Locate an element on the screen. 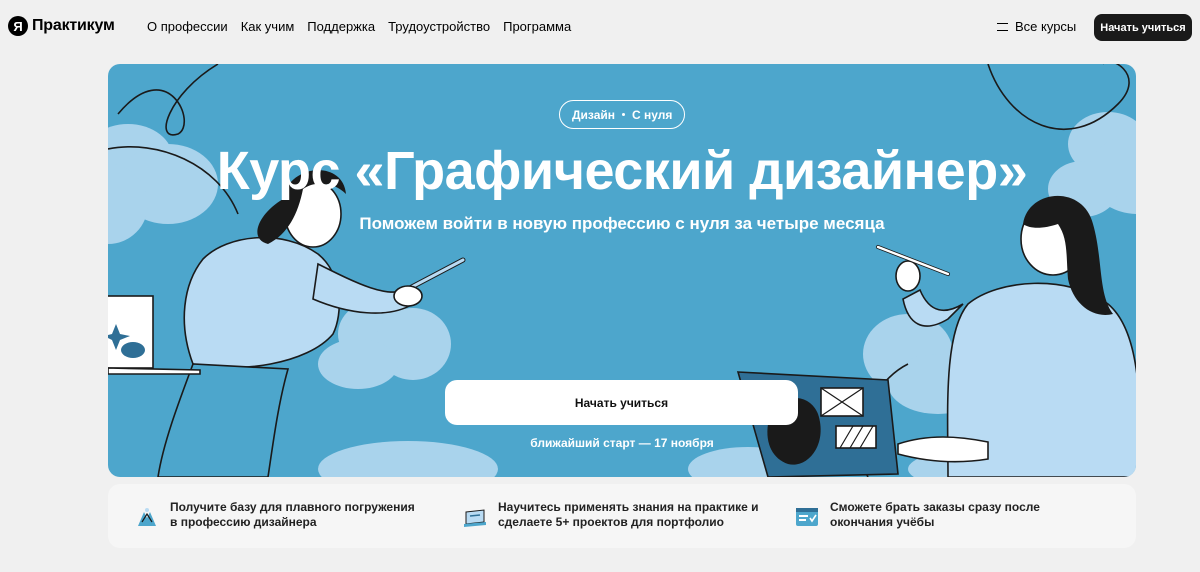 The image size is (1200, 572). tag-separator is located at coordinates (624, 114).